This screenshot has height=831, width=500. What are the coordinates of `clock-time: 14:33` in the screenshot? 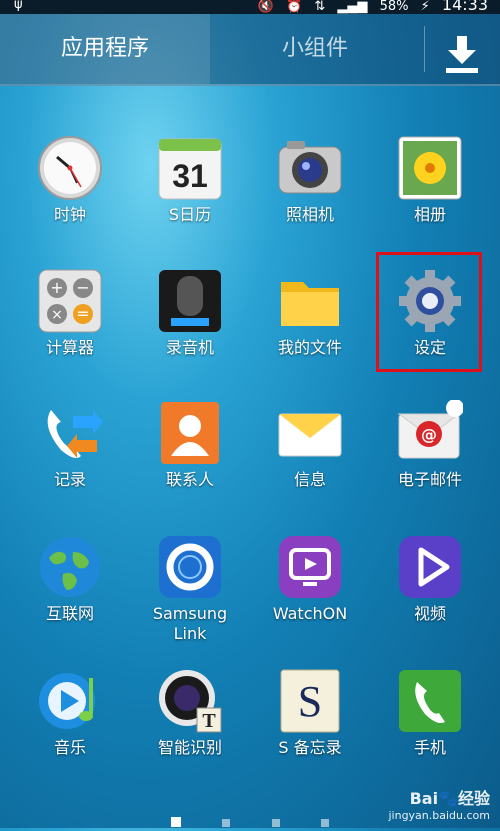 It's located at (464, 7).